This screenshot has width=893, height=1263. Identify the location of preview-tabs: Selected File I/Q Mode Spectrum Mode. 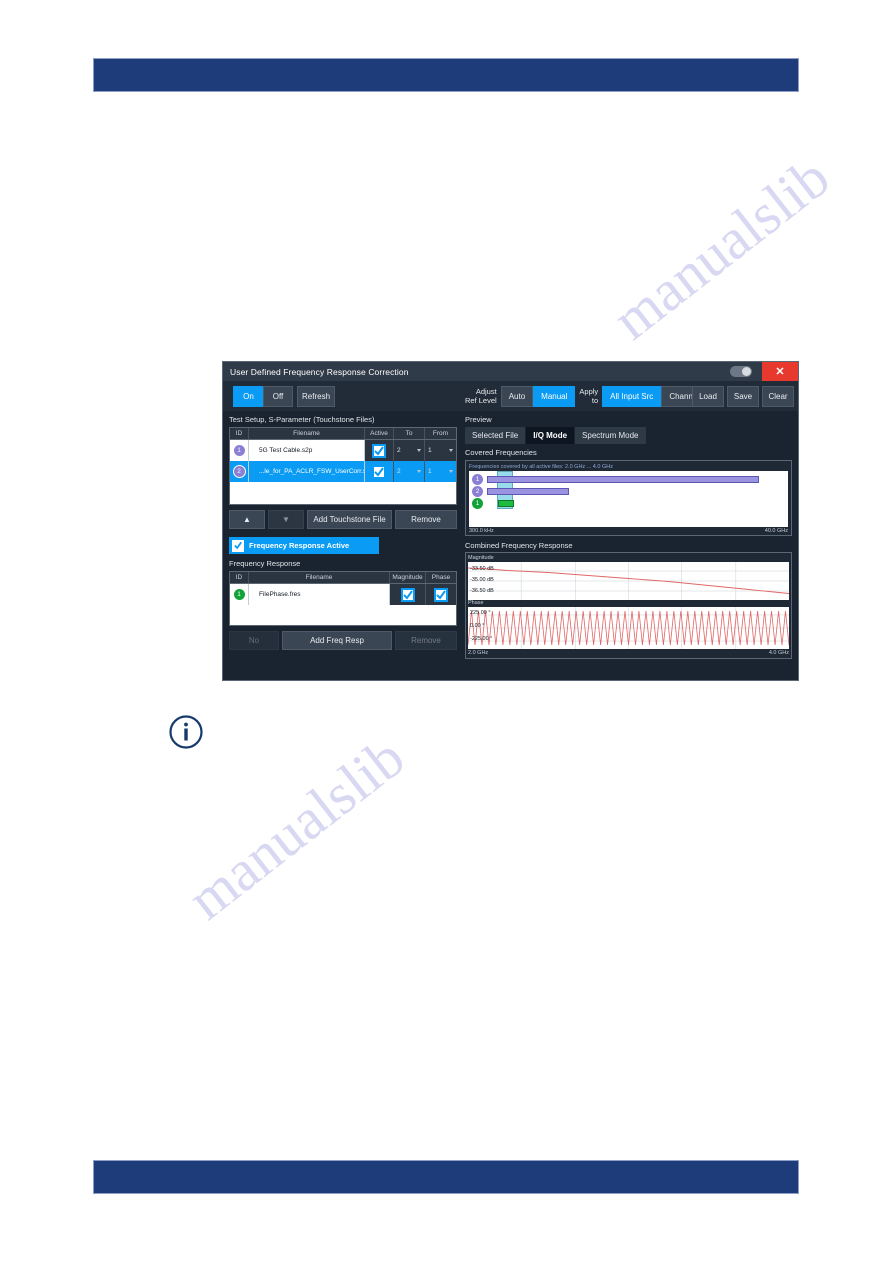
(628, 435).